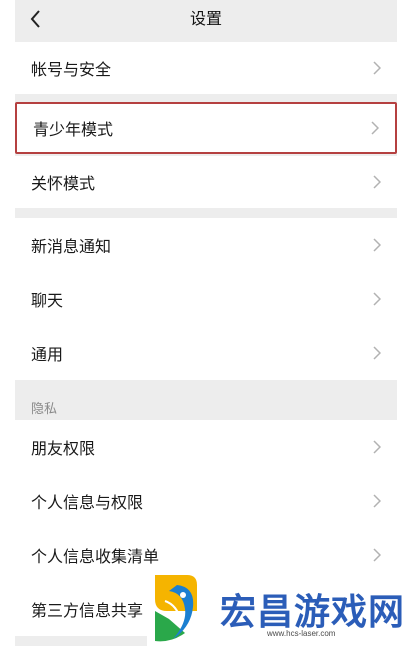 The image size is (409, 646). What do you see at coordinates (71, 246) in the screenshot?
I see `row-label: 新消息通知` at bounding box center [71, 246].